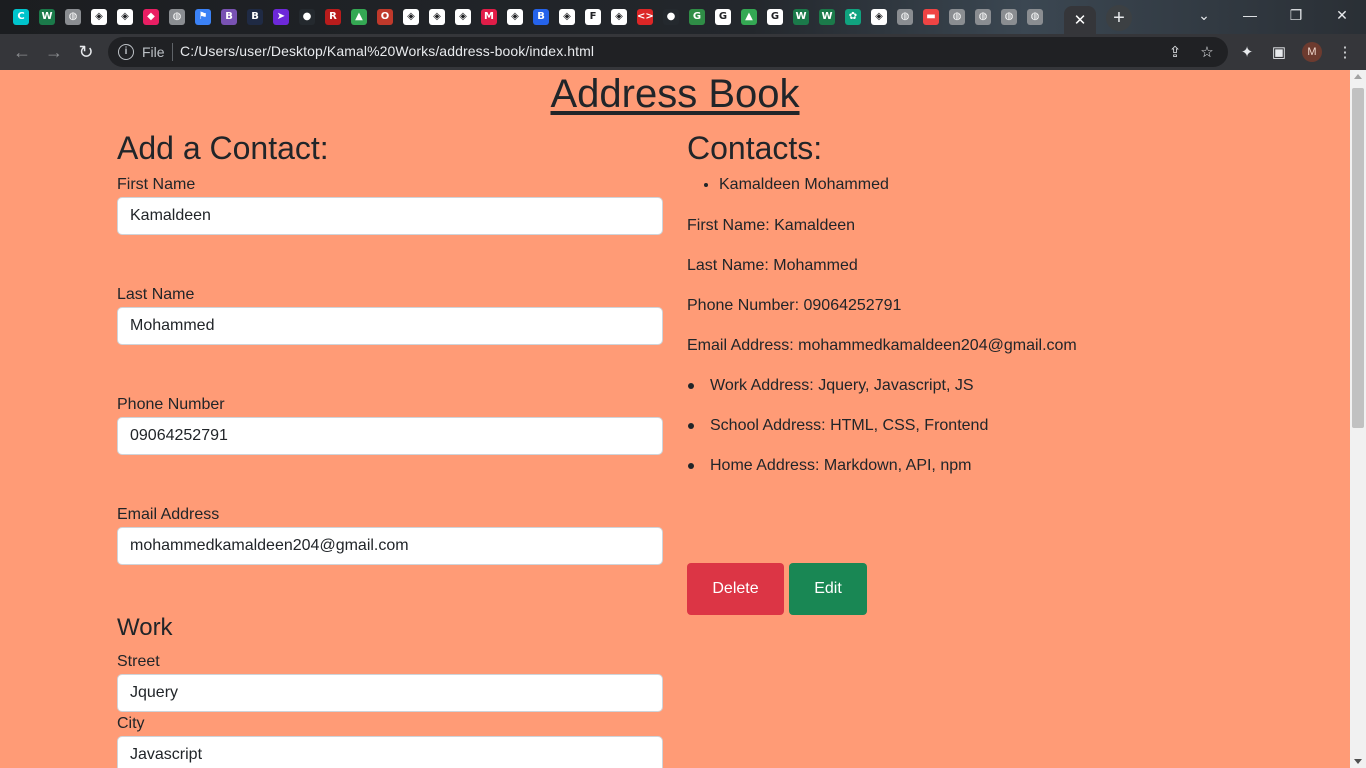 This screenshot has height=768, width=1366. Describe the element at coordinates (828, 589) in the screenshot. I see `edit-button: Edit` at that location.